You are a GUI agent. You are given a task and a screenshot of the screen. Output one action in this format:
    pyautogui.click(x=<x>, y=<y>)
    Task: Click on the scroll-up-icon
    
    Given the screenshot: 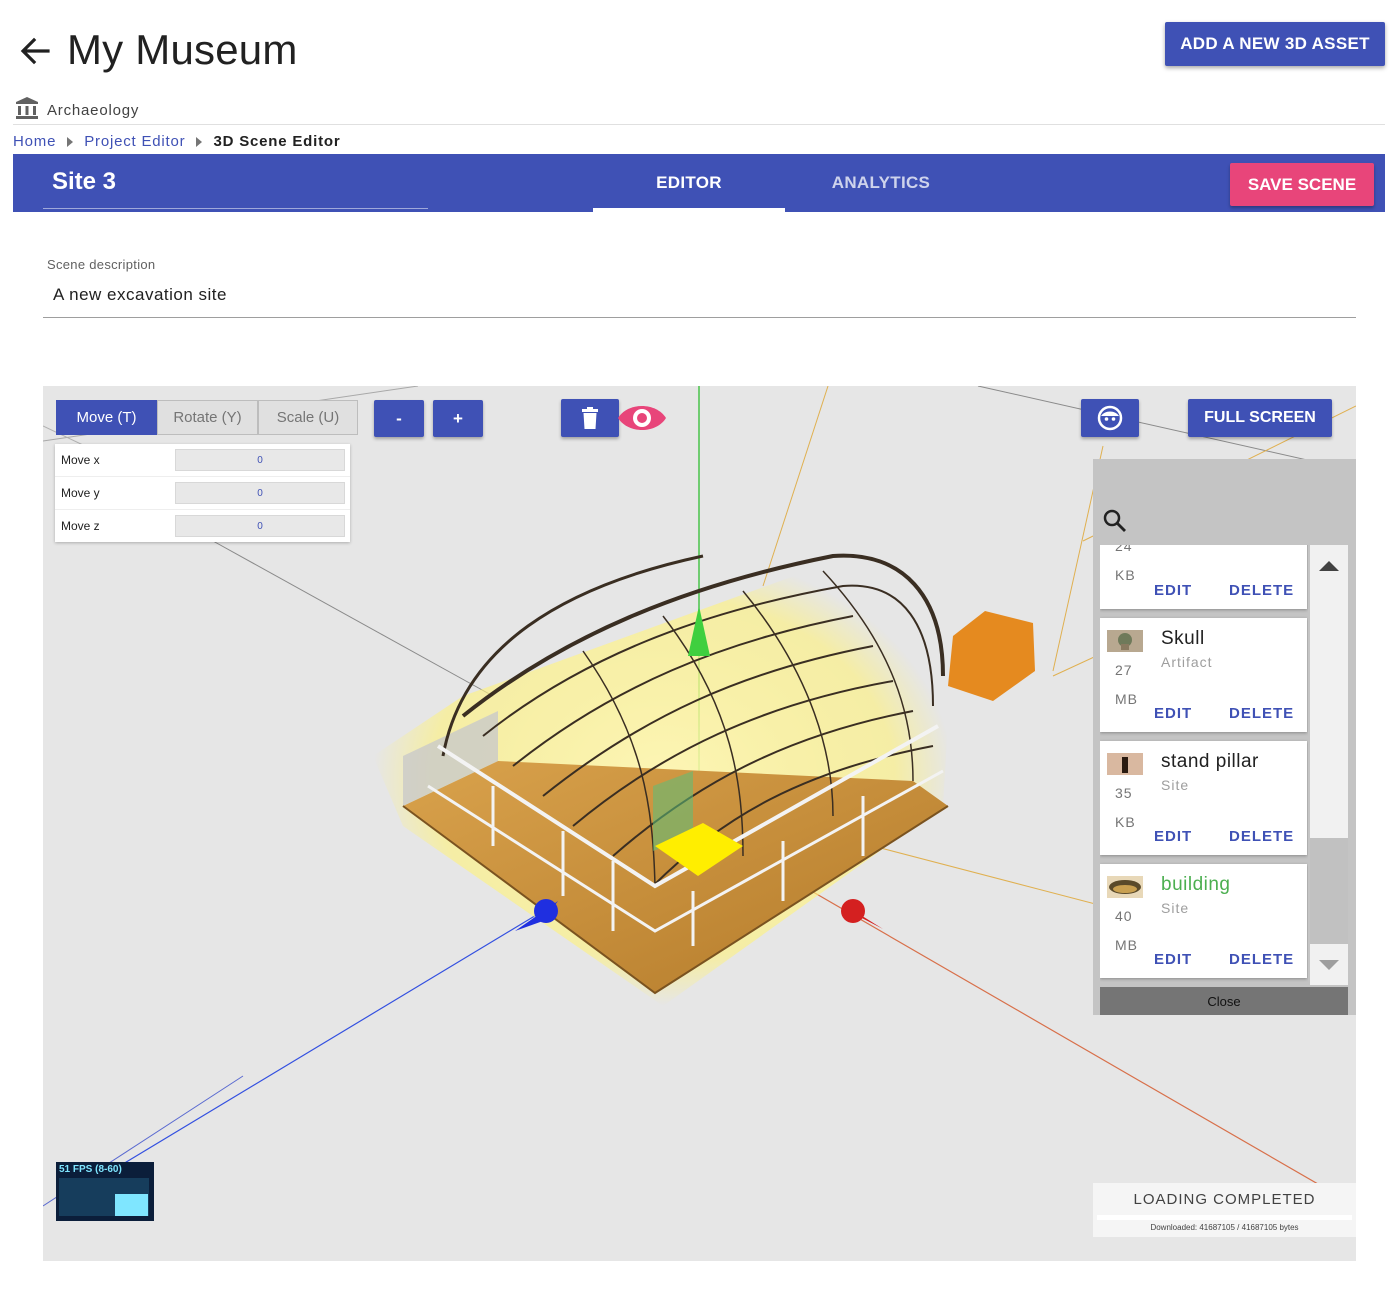 What is the action you would take?
    pyautogui.click(x=1329, y=566)
    